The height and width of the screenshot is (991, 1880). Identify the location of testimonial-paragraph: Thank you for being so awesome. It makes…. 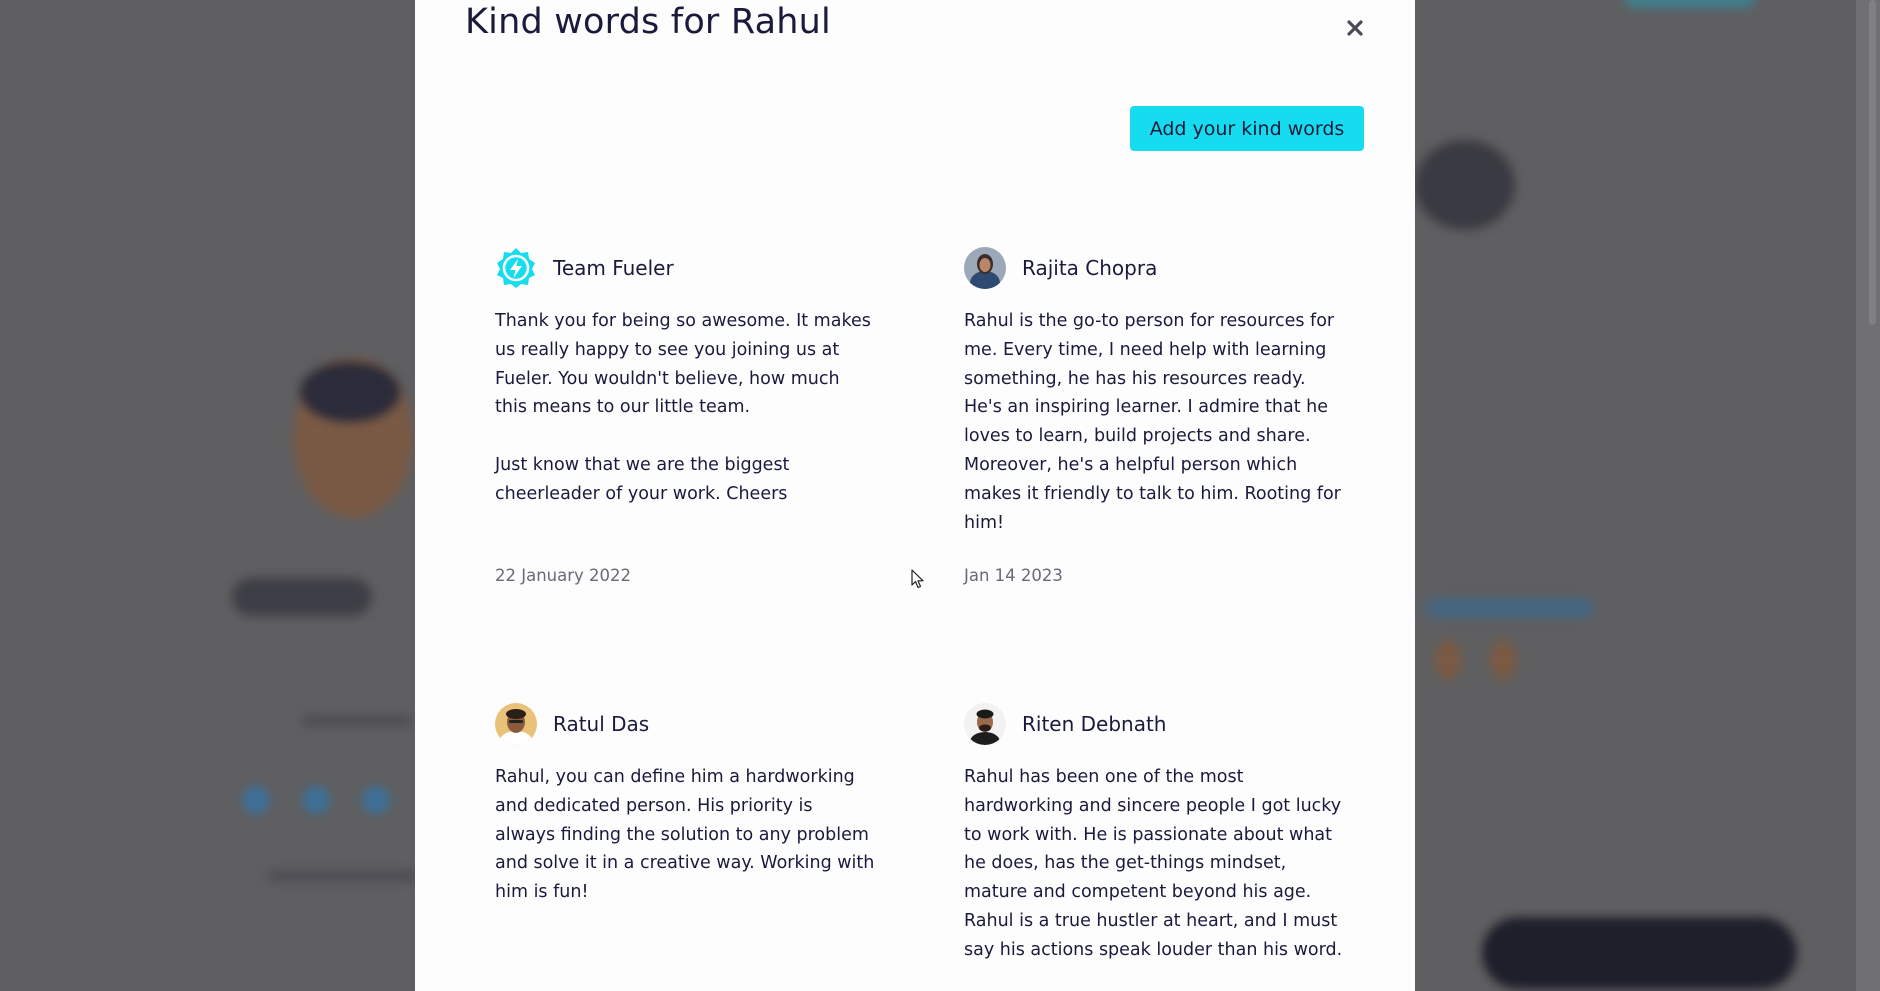
(683, 364).